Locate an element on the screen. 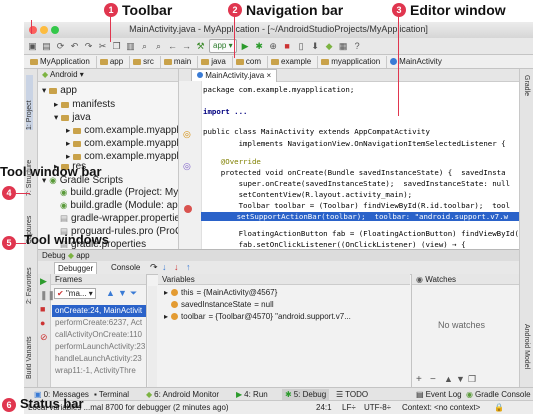  tree-item-build-gradle-module: ◉ build.gradle (Module: app is located at coordinates (119, 205).